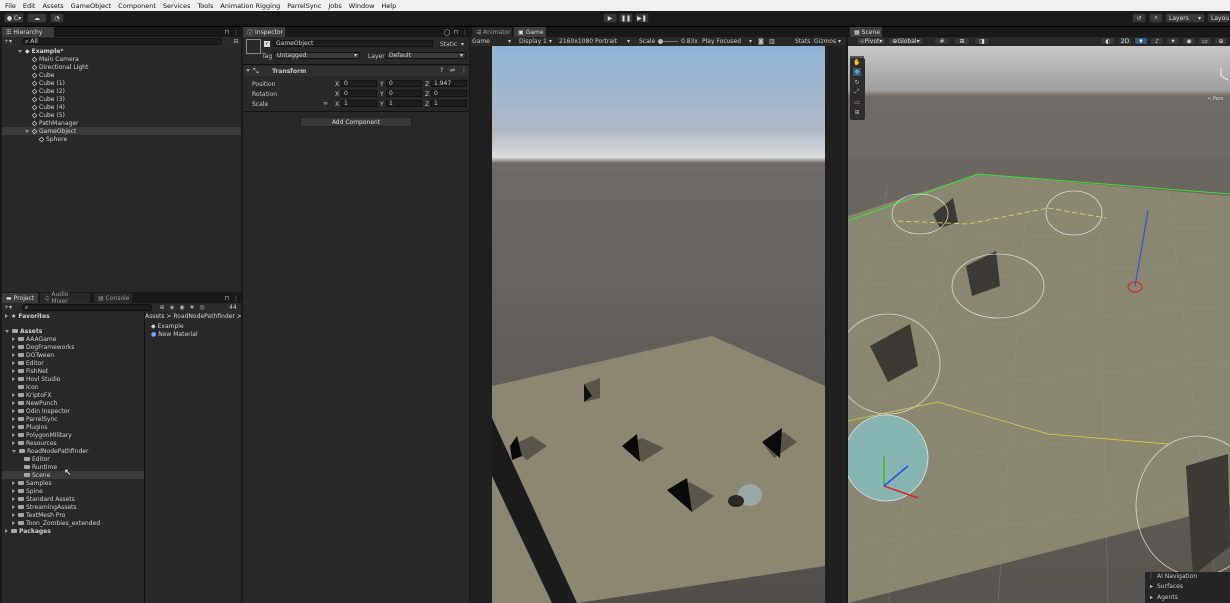 The image size is (1230, 603). I want to click on view-options-button: ◨, so click(982, 41).